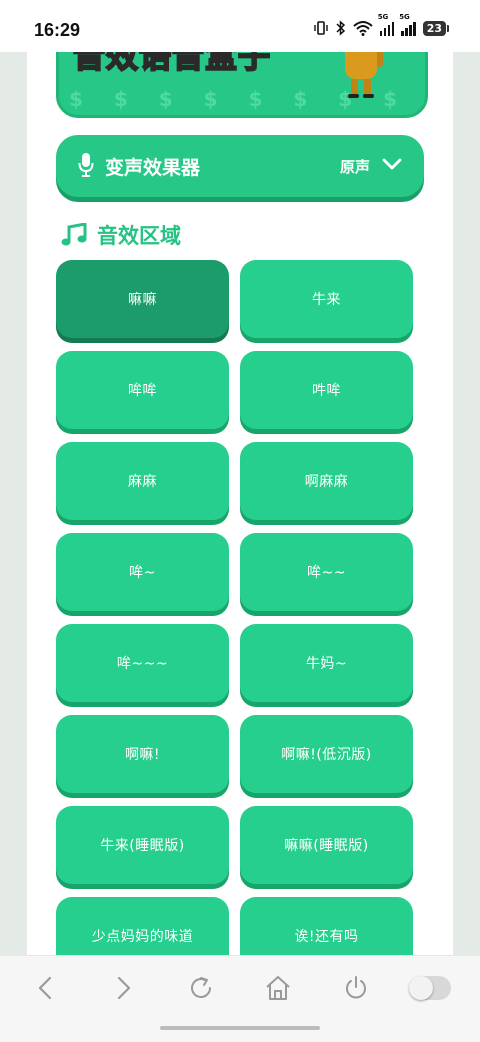 The width and height of the screenshot is (480, 1042). What do you see at coordinates (240, 26) in the screenshot?
I see `status-bar: 16:29 5G 5G 23` at bounding box center [240, 26].